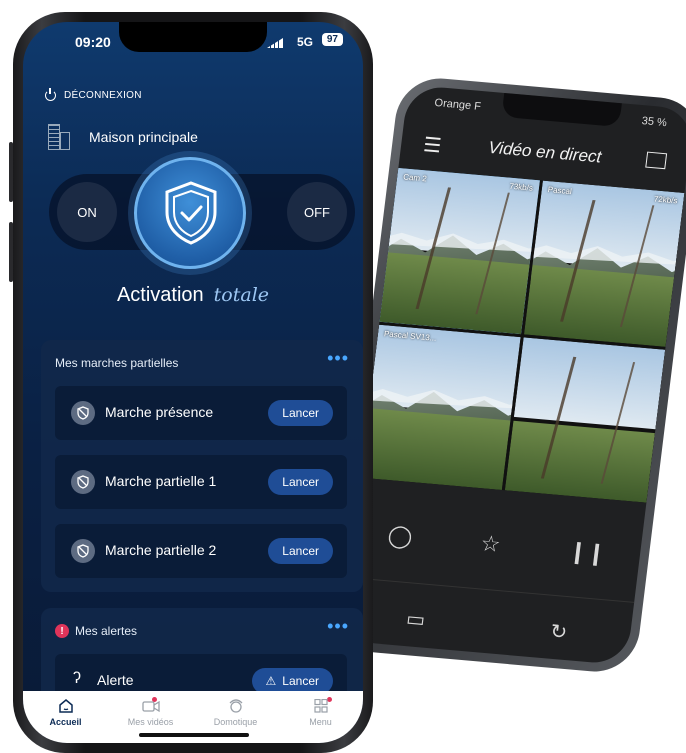 Image resolution: width=686 pixels, height=753 pixels. I want to click on activation-mode: totale, so click(241, 295).